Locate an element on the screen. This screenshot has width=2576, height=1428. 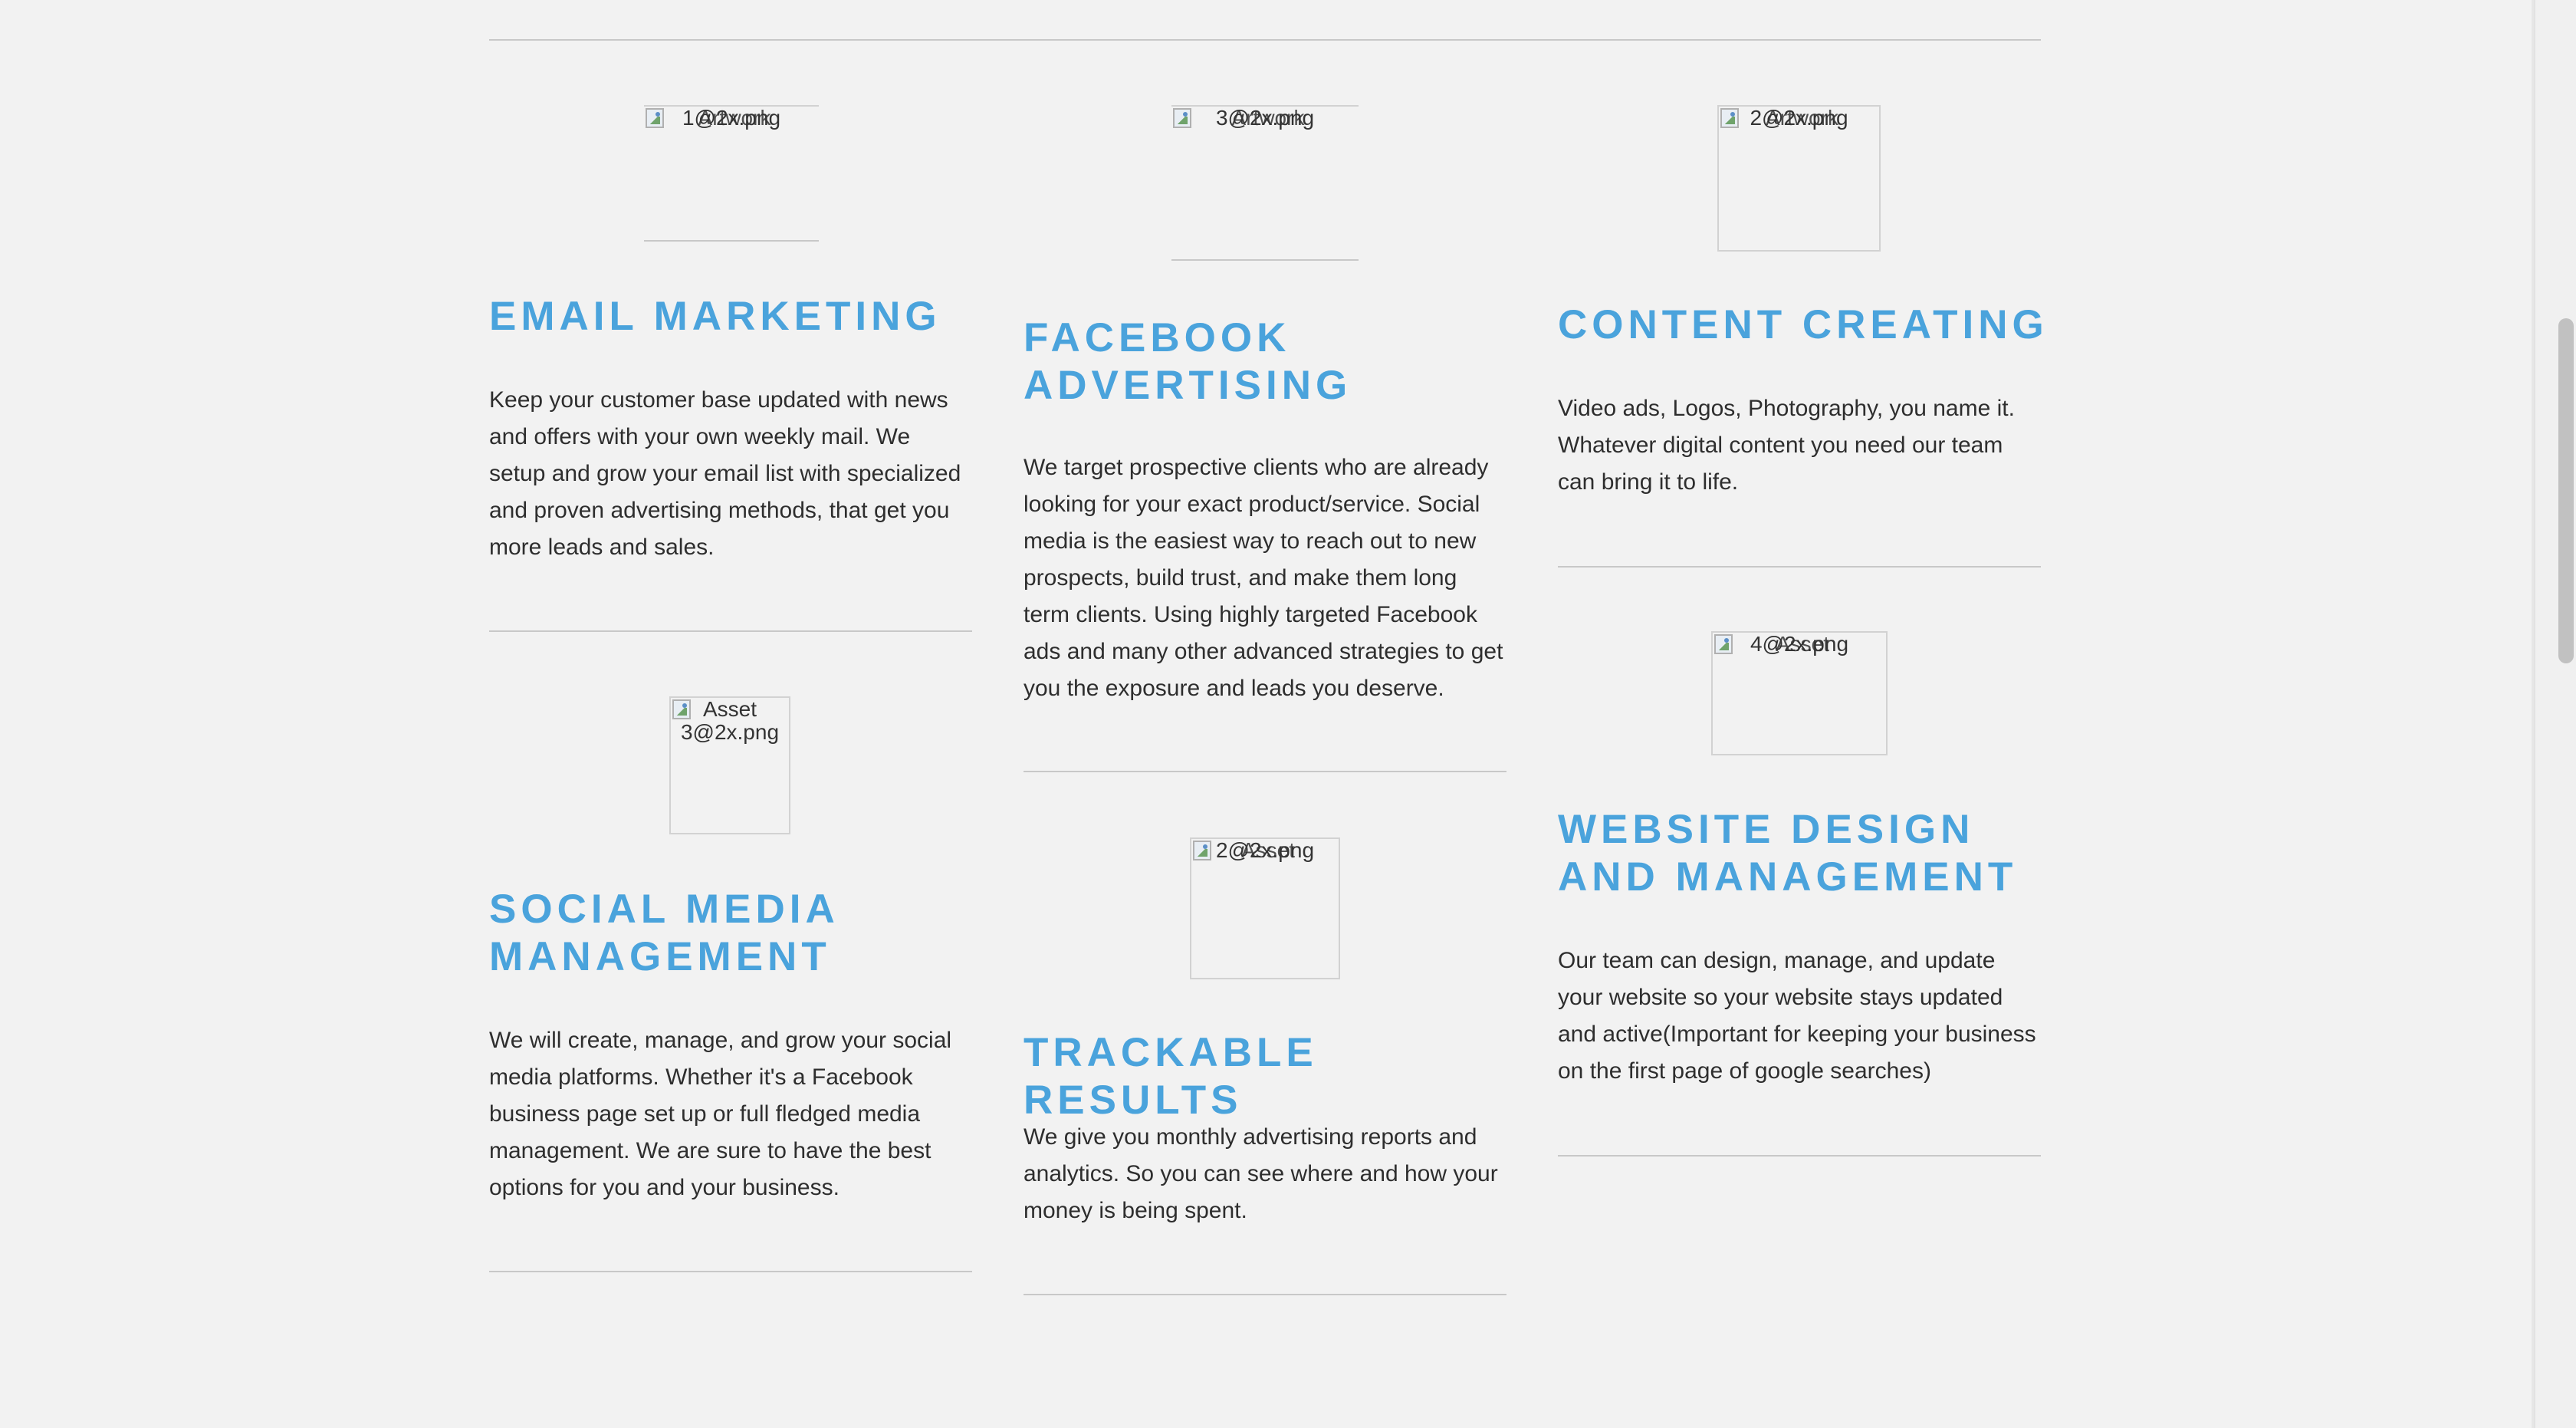
email-service-image: 1@2x.png Artwork is located at coordinates (732, 120).